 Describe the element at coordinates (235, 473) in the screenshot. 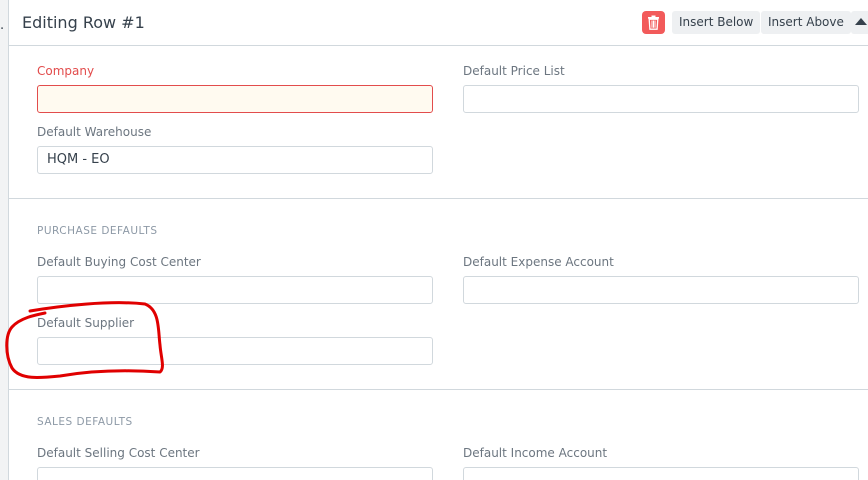

I see `selling-cost-center-input` at that location.